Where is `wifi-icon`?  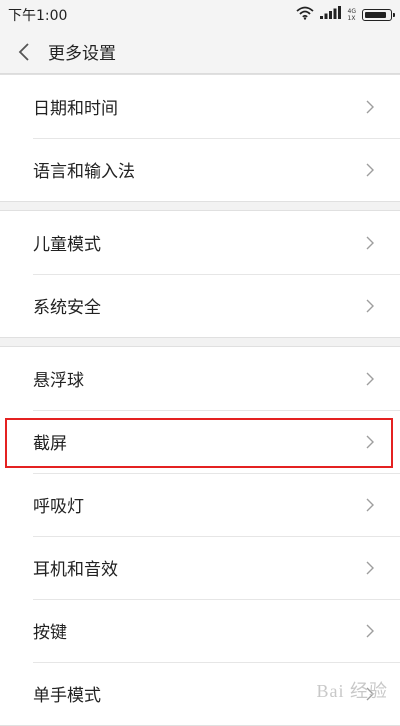
wifi-icon is located at coordinates (304, 15).